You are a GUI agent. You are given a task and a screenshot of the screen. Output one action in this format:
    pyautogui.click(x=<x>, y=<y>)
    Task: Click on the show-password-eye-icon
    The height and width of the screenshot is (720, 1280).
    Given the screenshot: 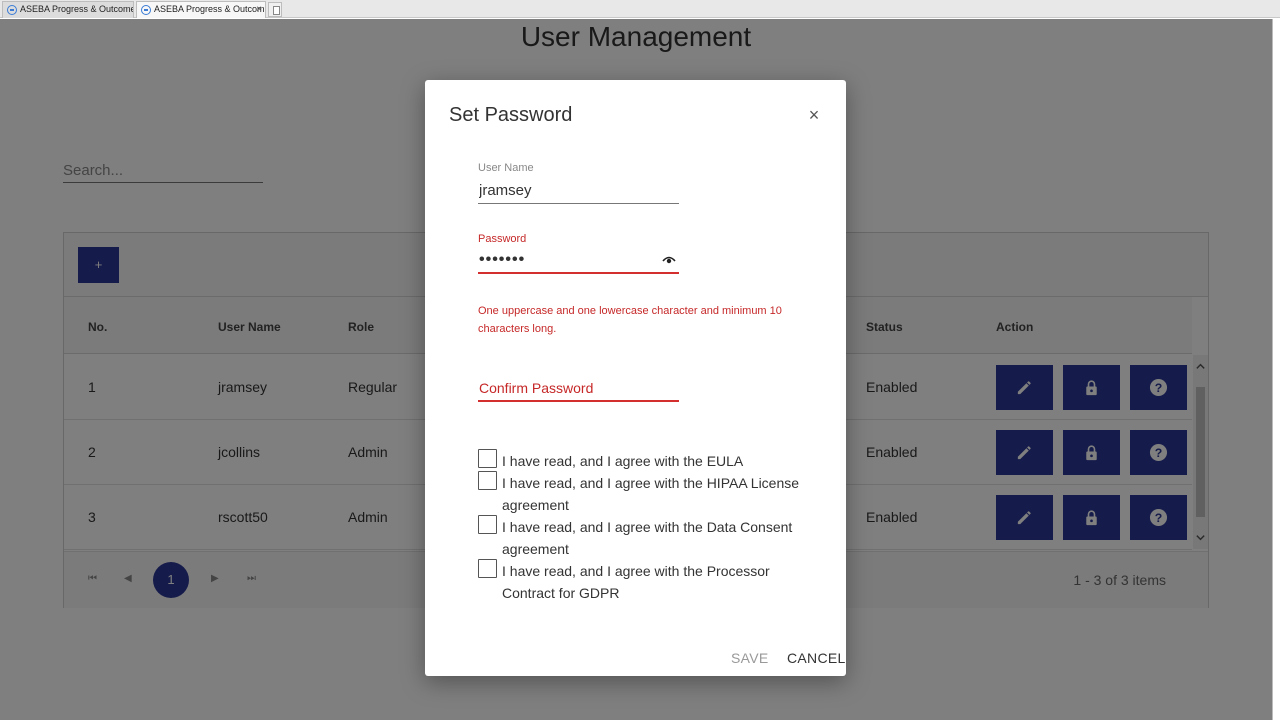 What is the action you would take?
    pyautogui.click(x=669, y=260)
    